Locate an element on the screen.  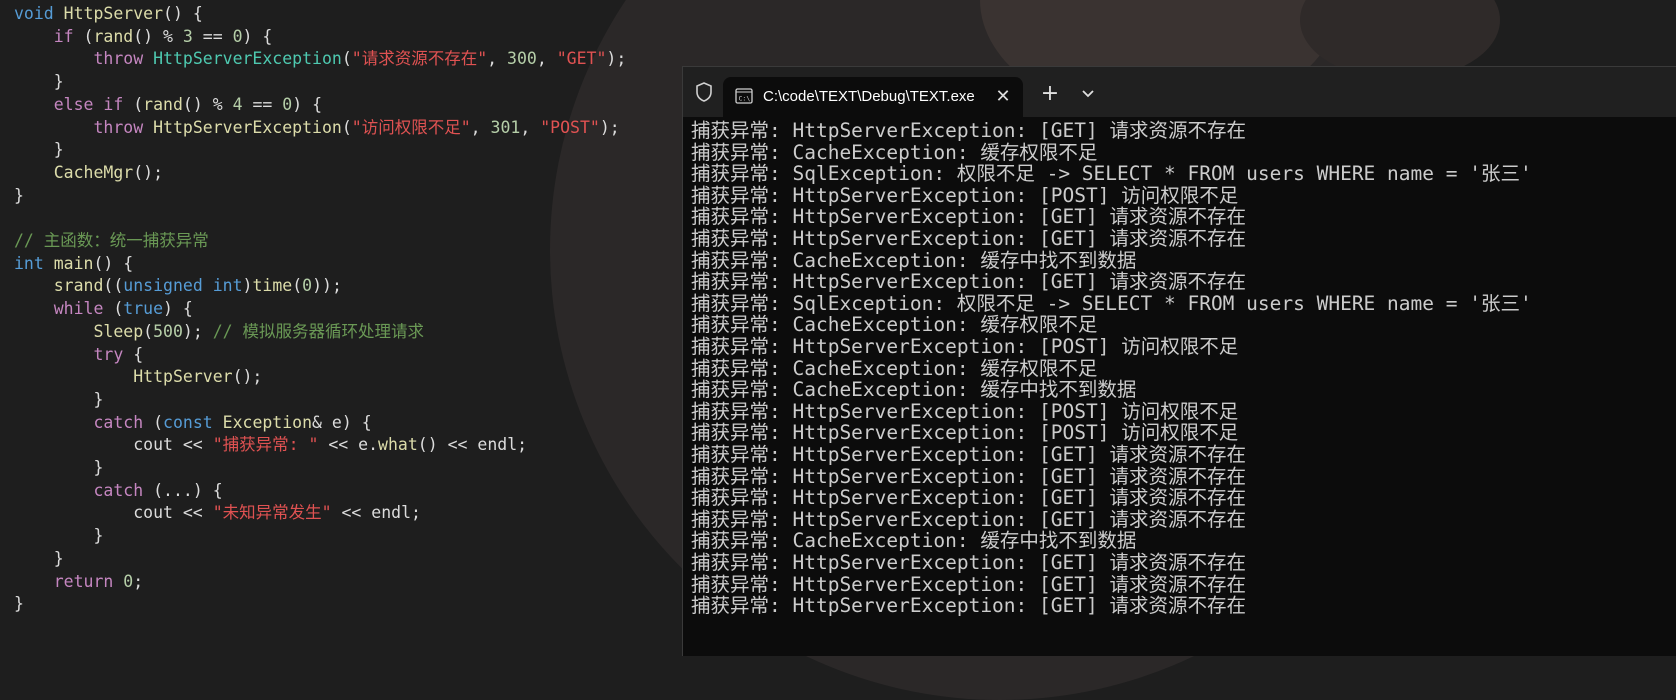
code-token: << endl; is located at coordinates (376, 513).